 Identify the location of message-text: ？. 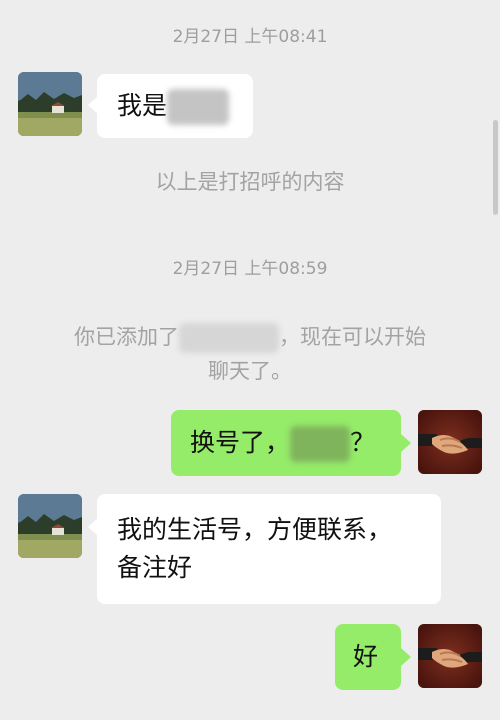
(363, 442).